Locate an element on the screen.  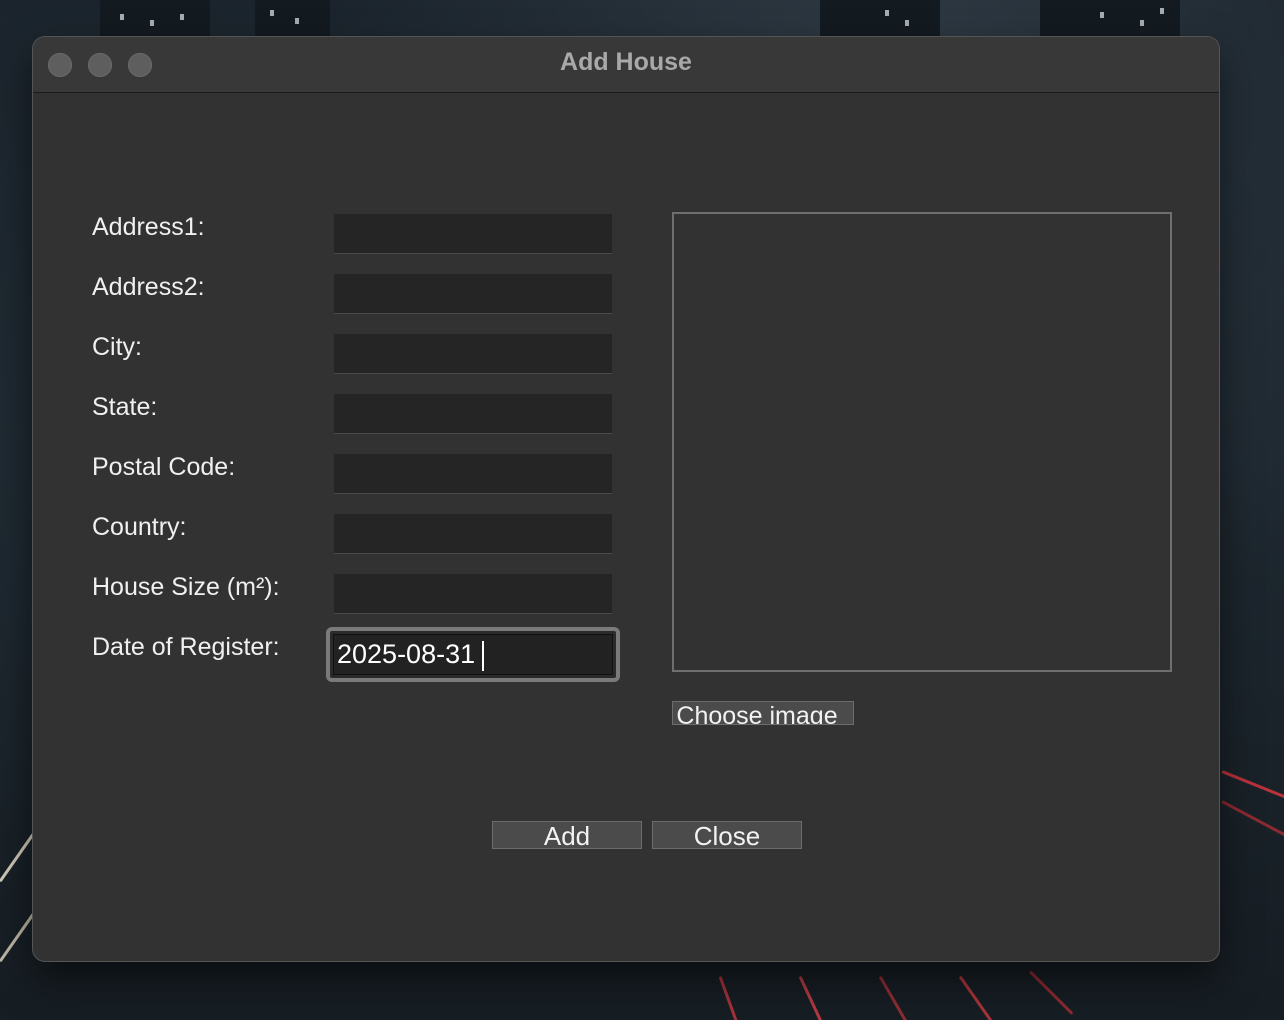
choose-image-label: Choose image is located at coordinates (757, 713).